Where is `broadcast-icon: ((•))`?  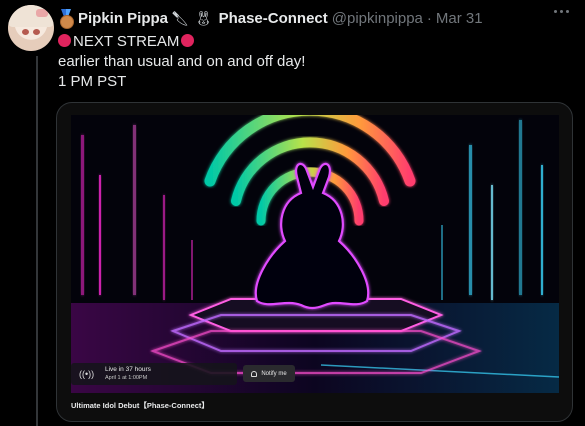 broadcast-icon: ((•)) is located at coordinates (87, 374).